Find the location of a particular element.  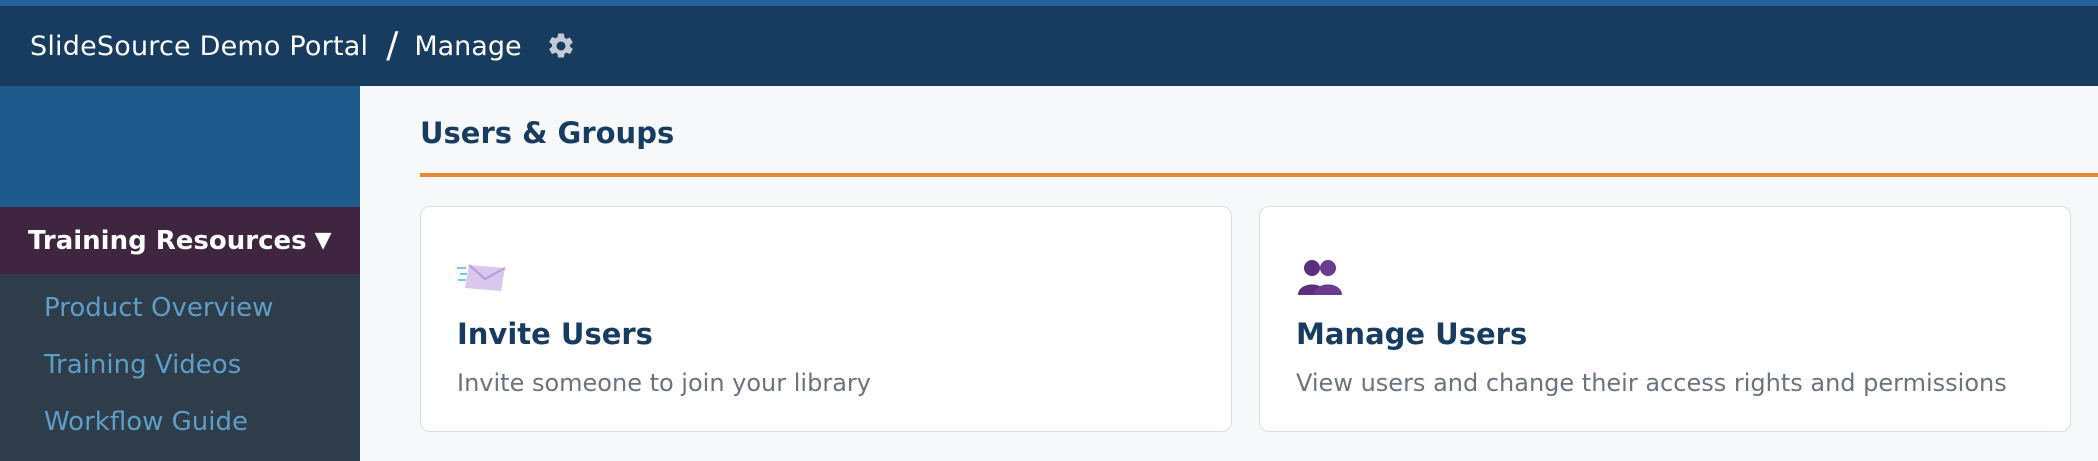

page-title: Manage is located at coordinates (468, 46).